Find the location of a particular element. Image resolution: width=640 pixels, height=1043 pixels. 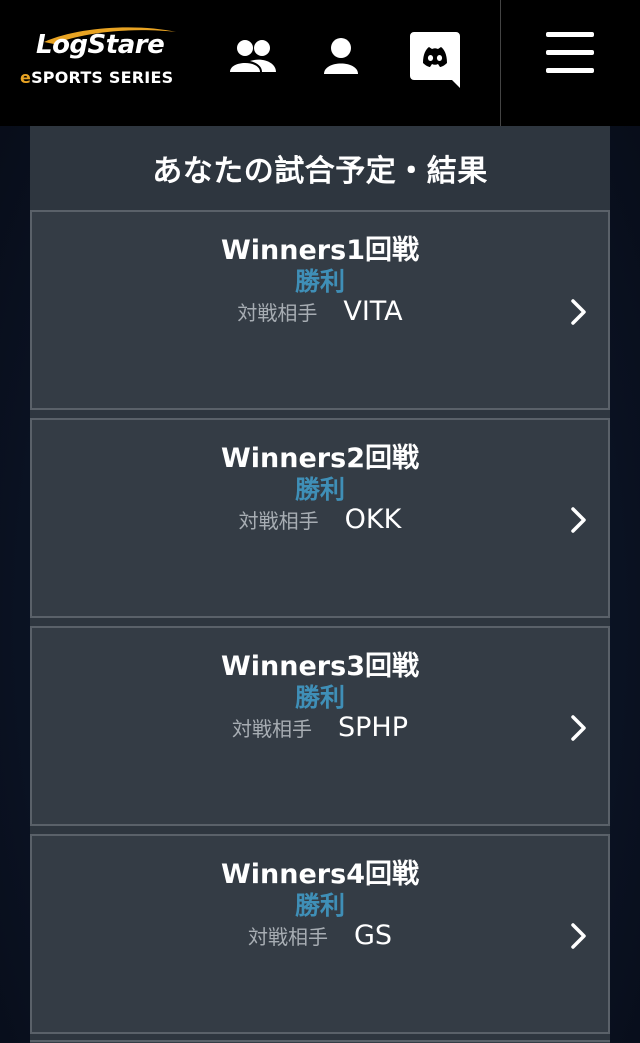

schedule-title: あなたの試合予定・結果 is located at coordinates (320, 171).